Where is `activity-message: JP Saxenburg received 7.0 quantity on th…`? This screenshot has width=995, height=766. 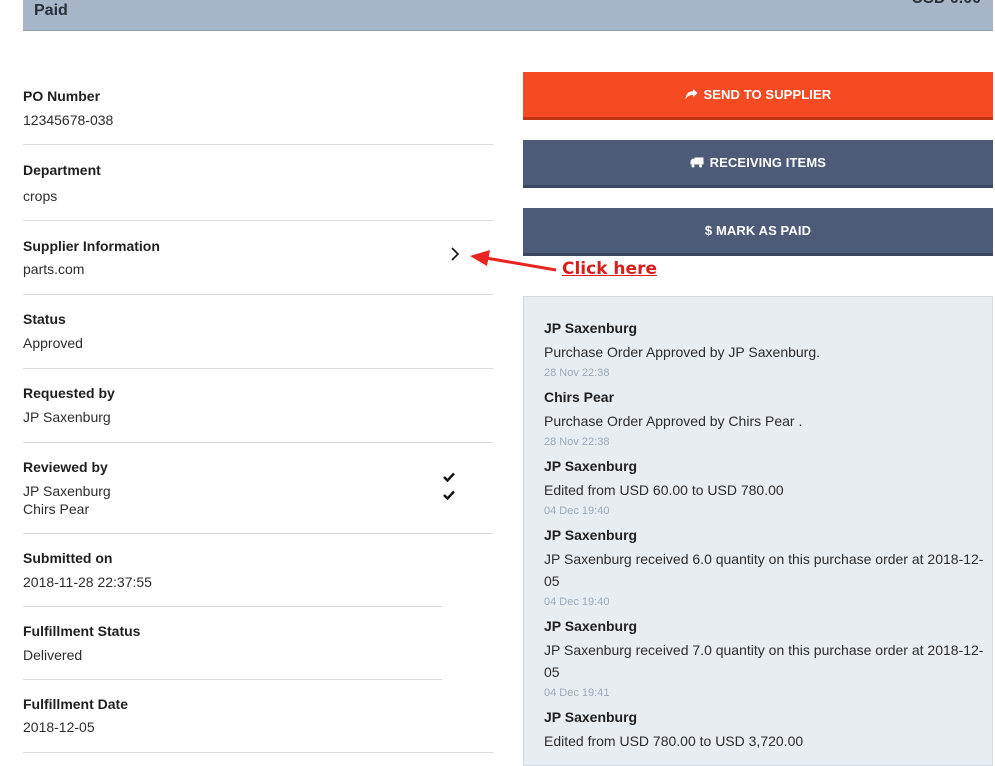
activity-message: JP Saxenburg received 7.0 quantity on th… is located at coordinates (764, 661).